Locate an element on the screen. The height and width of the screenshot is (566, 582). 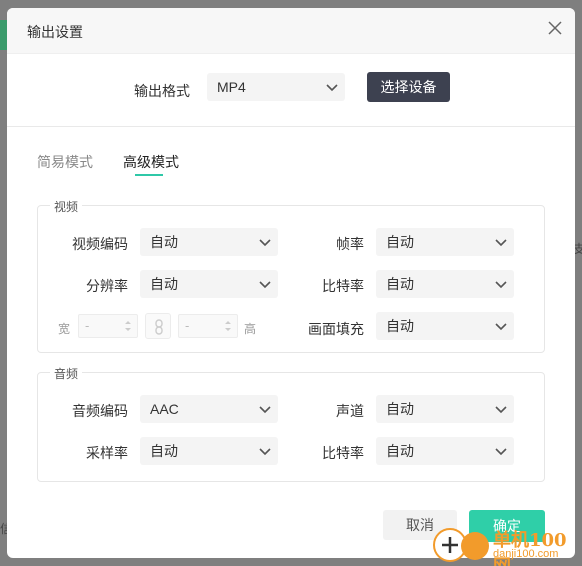
format-label: 输出格式 is located at coordinates (162, 91).